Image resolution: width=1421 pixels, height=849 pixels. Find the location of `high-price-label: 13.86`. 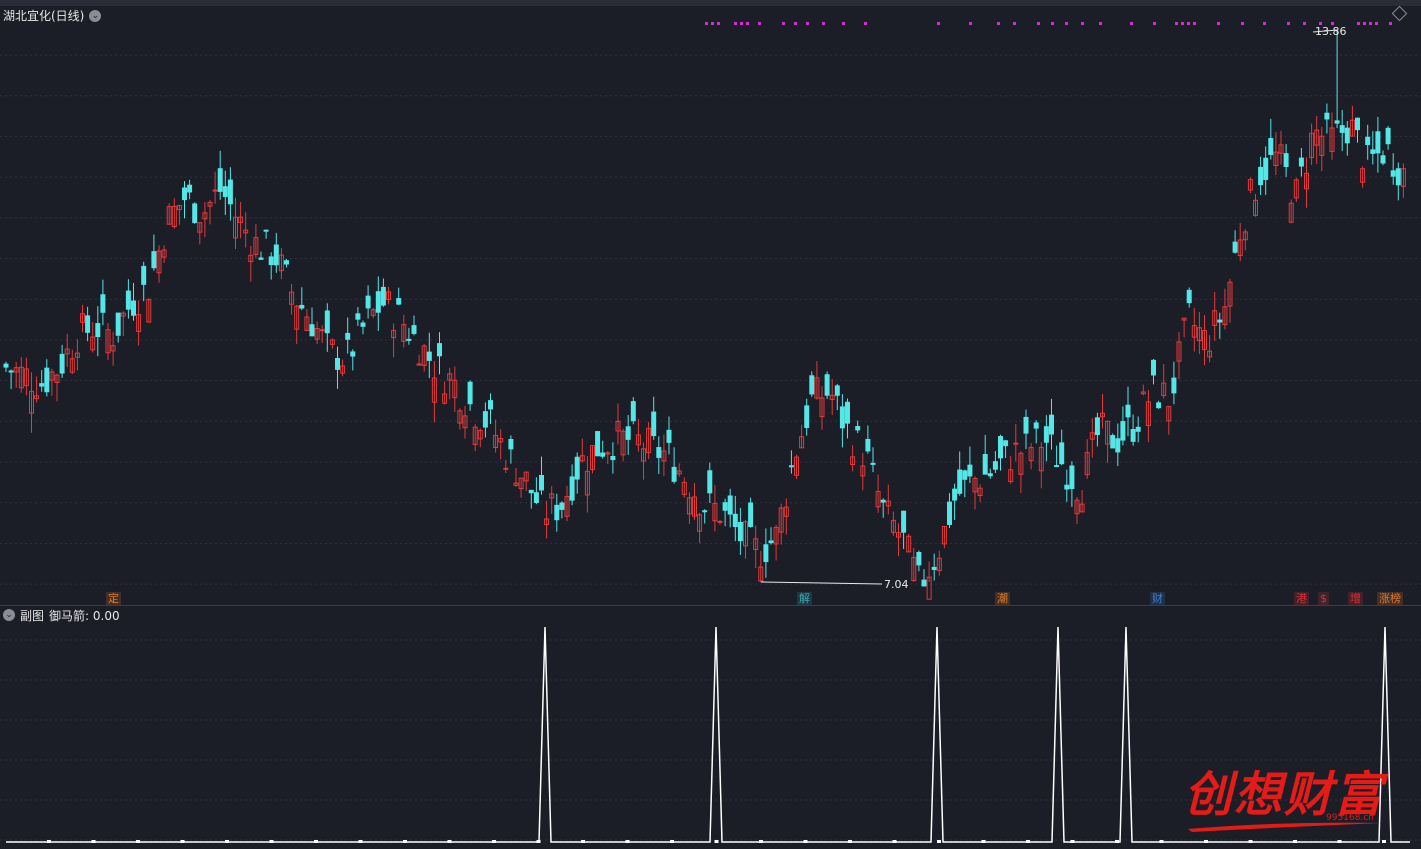

high-price-label: 13.86 is located at coordinates (1331, 31).